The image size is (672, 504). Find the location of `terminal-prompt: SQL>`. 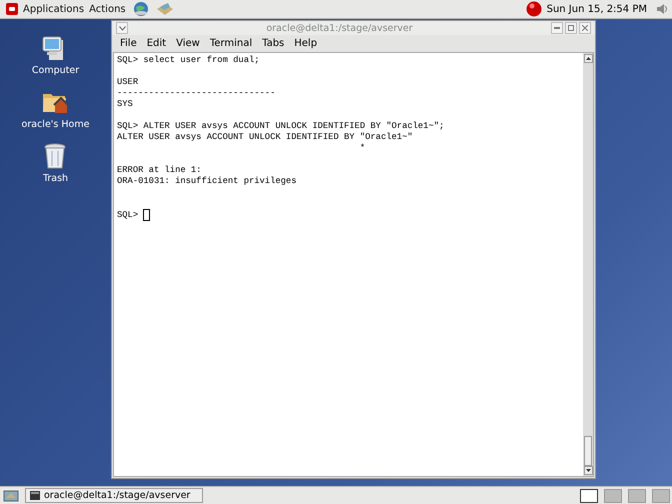

terminal-prompt: SQL> is located at coordinates (127, 215).